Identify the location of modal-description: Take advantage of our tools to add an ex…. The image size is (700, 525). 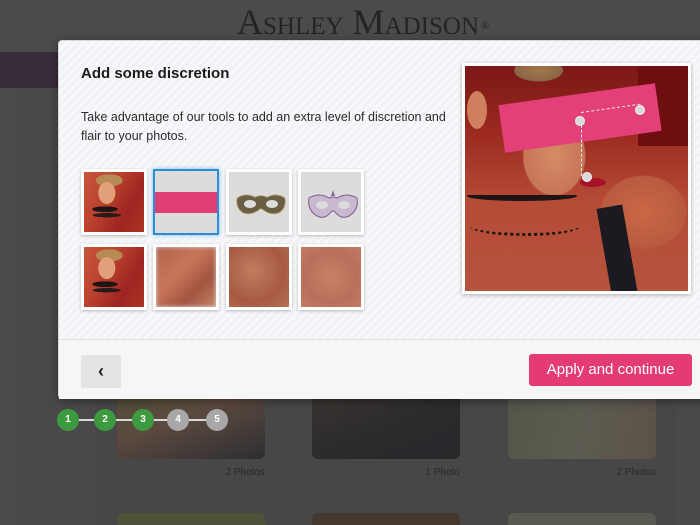
(263, 126).